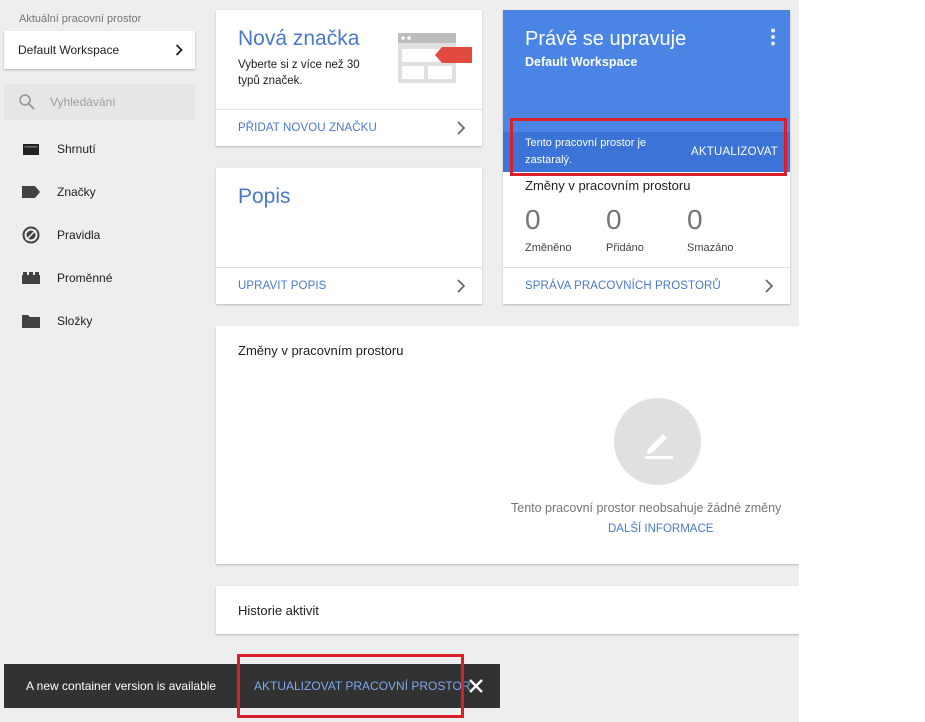 The image size is (925, 722). Describe the element at coordinates (282, 286) in the screenshot. I see `edit-description-label: UPRAVIT POPIS` at that location.